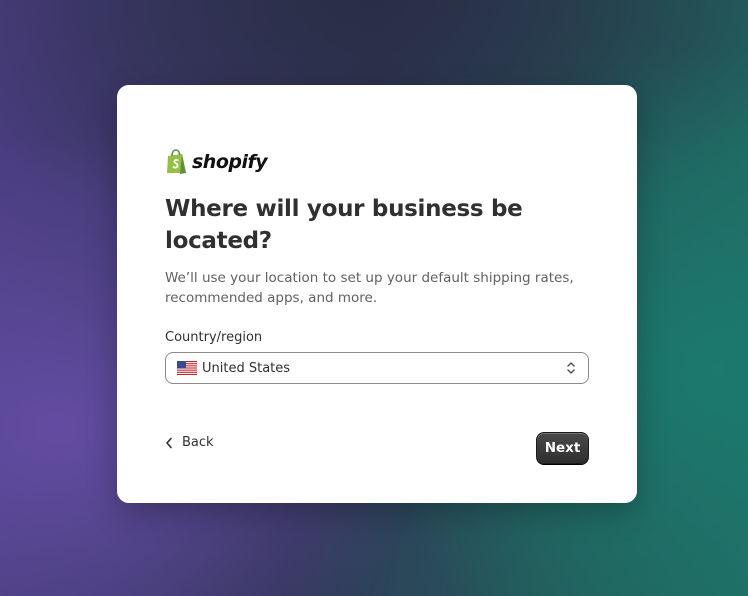 This screenshot has height=596, width=748. I want to click on next-button: Next, so click(562, 448).